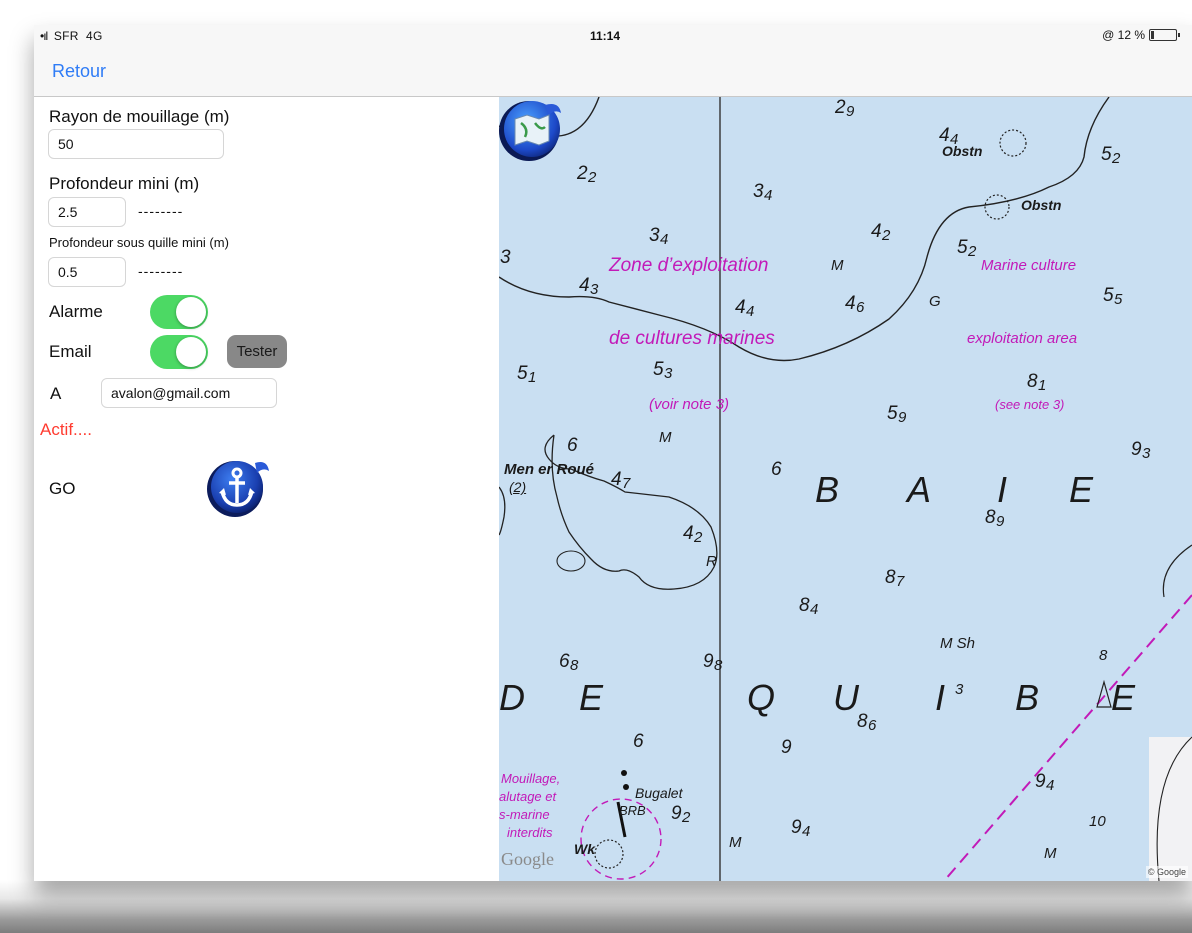 The width and height of the screenshot is (1192, 933). What do you see at coordinates (87, 212) in the screenshot?
I see `min-depth-input: 2.5` at bounding box center [87, 212].